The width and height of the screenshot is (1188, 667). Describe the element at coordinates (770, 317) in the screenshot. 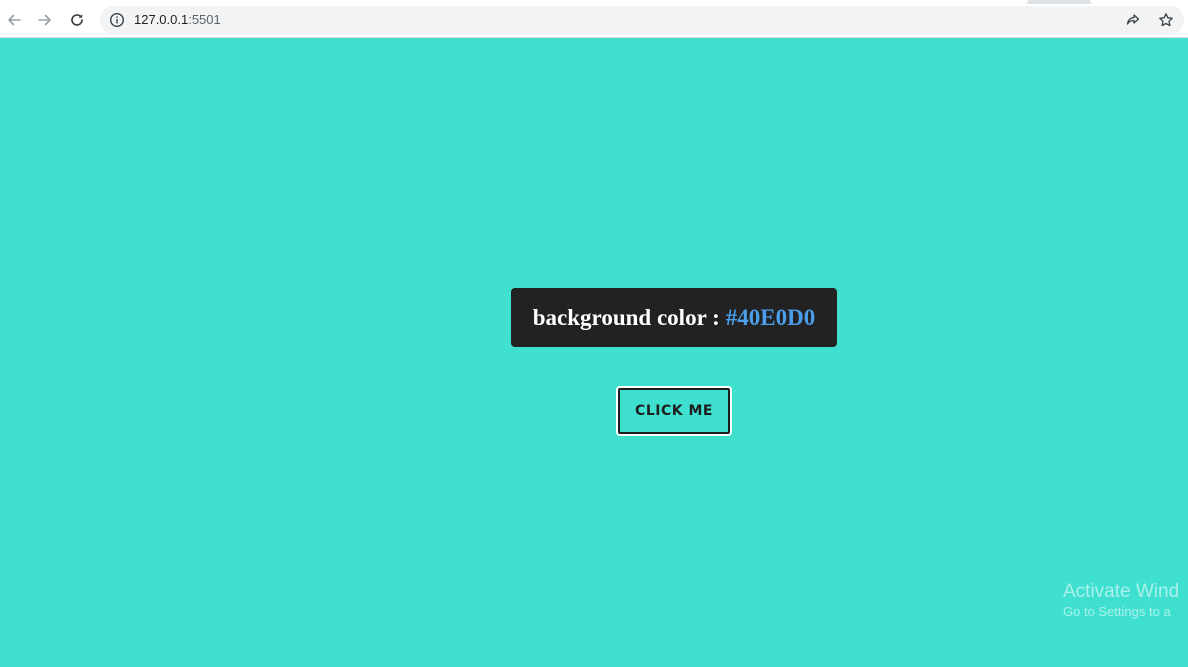

I see `color-hex-value: #40E0D0` at that location.